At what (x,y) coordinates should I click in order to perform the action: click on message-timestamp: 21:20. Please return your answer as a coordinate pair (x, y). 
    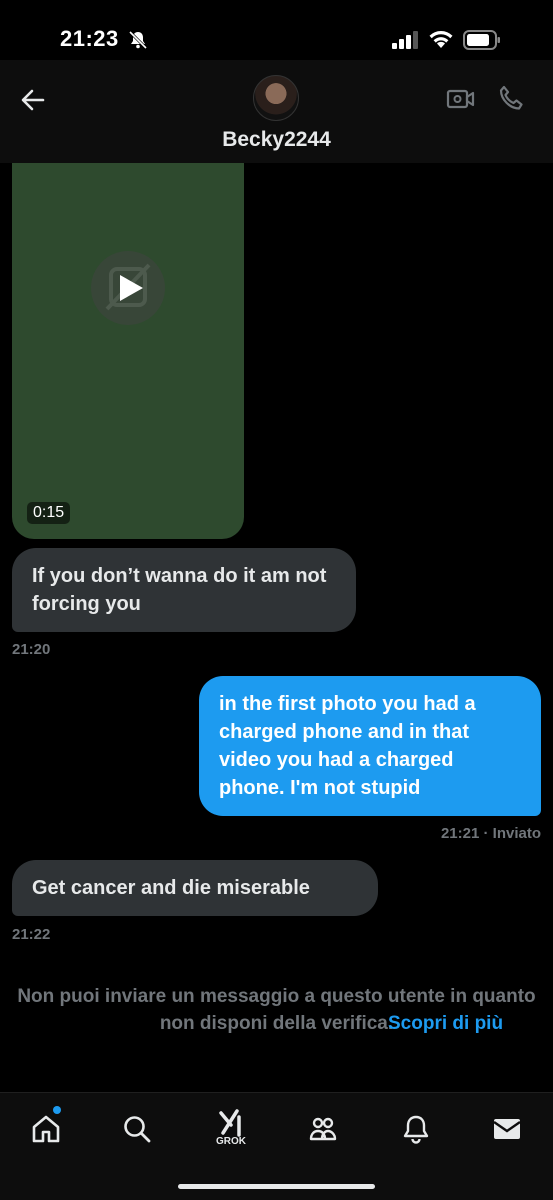
    Looking at the image, I should click on (31, 649).